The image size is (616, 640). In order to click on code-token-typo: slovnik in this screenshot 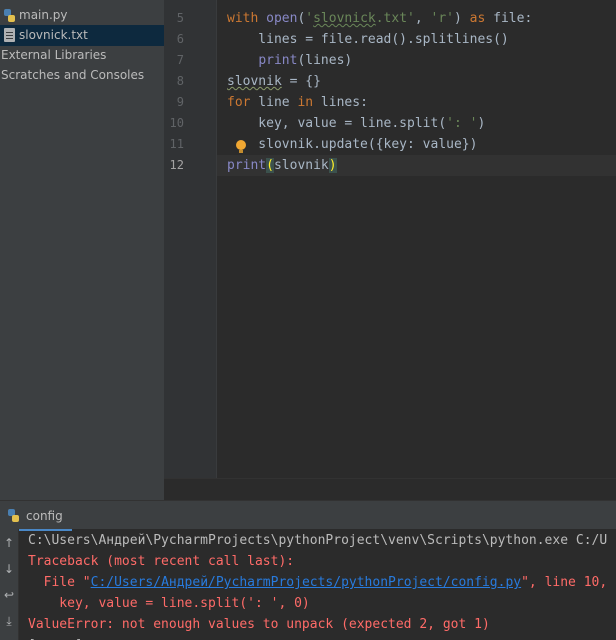, I will do `click(254, 81)`.